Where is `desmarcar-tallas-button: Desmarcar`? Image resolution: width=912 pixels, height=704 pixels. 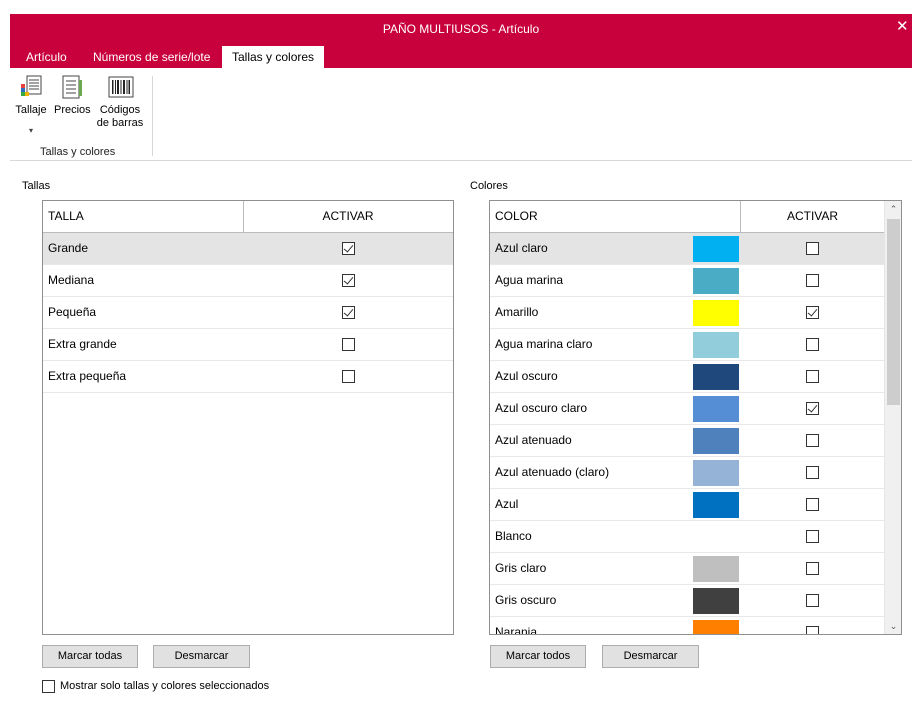 desmarcar-tallas-button: Desmarcar is located at coordinates (201, 656).